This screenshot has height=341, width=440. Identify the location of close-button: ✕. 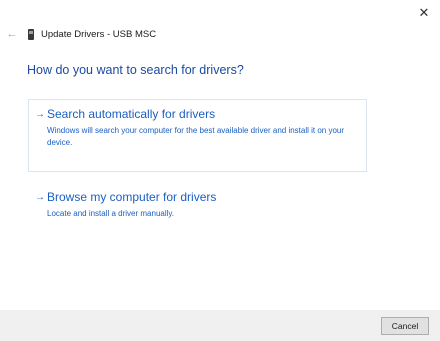
(424, 13).